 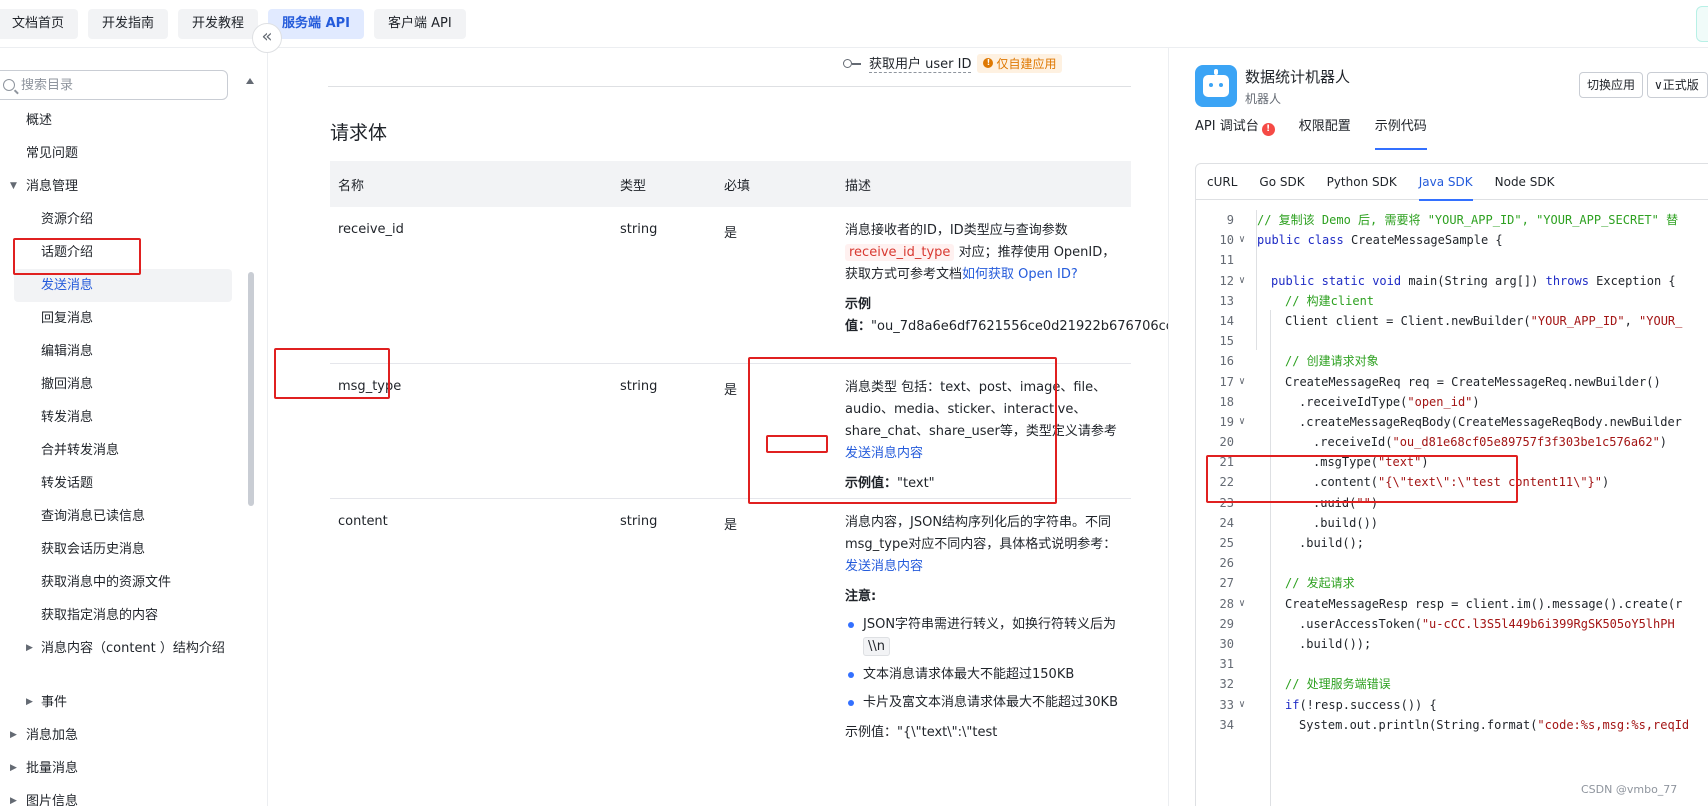 What do you see at coordinates (920, 63) in the screenshot?
I see `user-id-label: 获取用户 user ID` at bounding box center [920, 63].